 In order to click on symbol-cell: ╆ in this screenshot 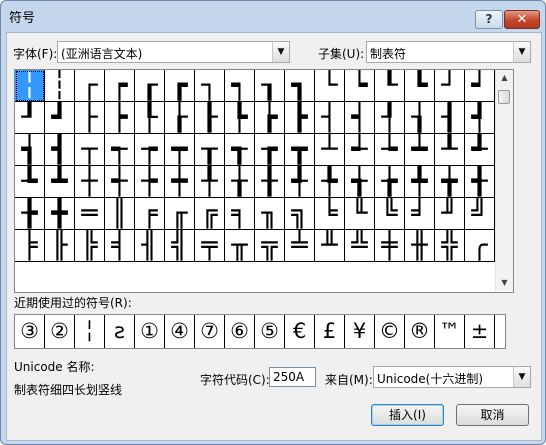, I will do `click(390, 182)`.